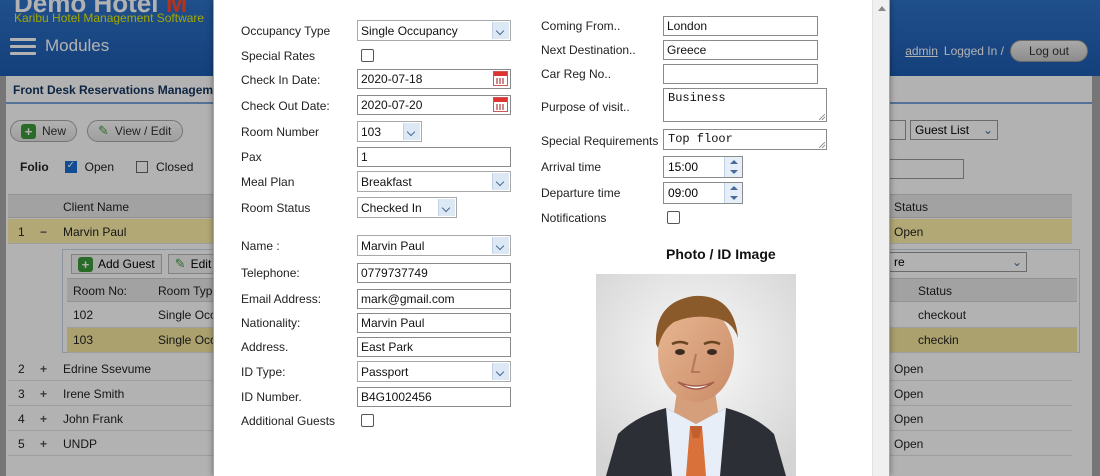  I want to click on telephone-field: 0779737749, so click(434, 273).